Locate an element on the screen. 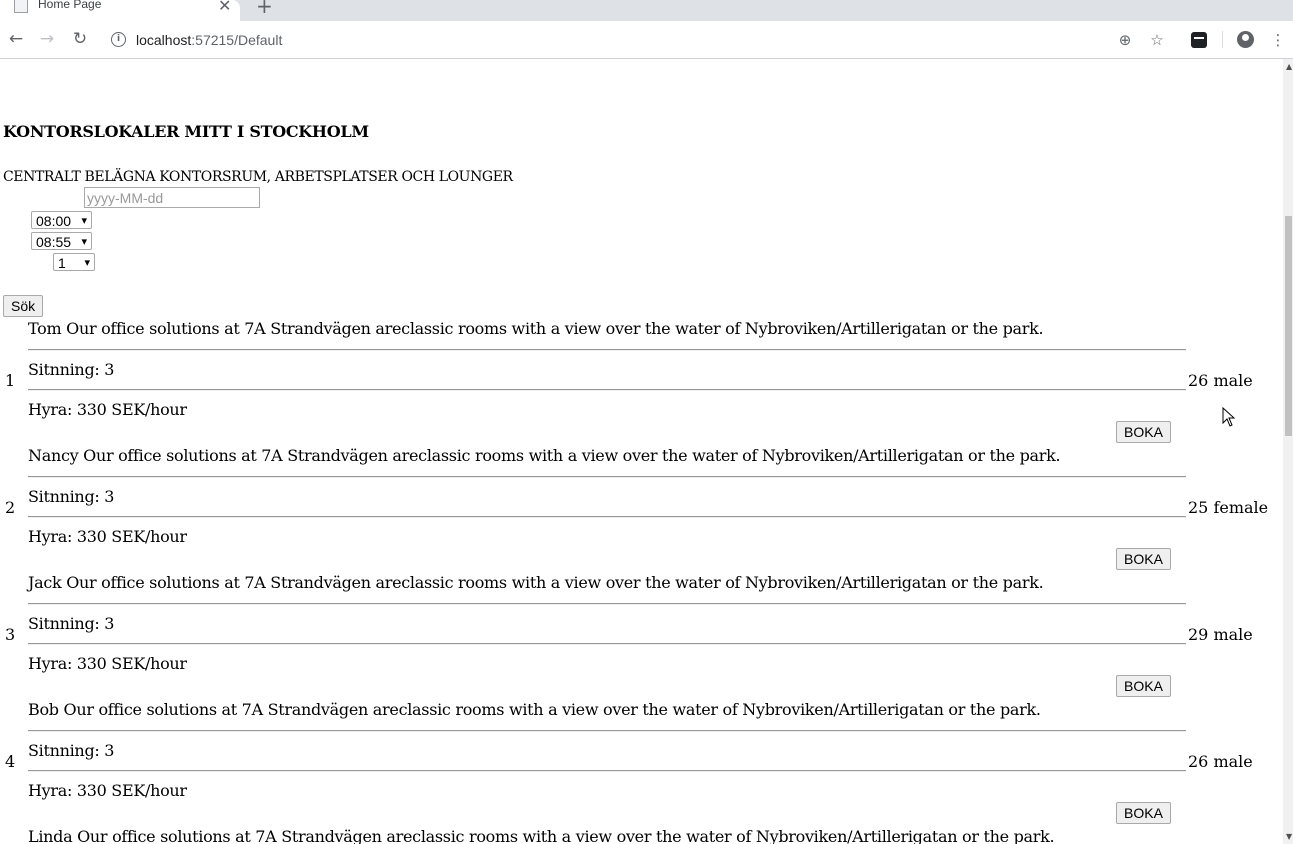  row-number: 4 is located at coordinates (10, 761).